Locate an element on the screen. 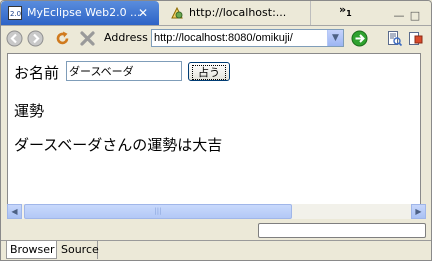  scroll-right-icon: ▶ is located at coordinates (418, 211).